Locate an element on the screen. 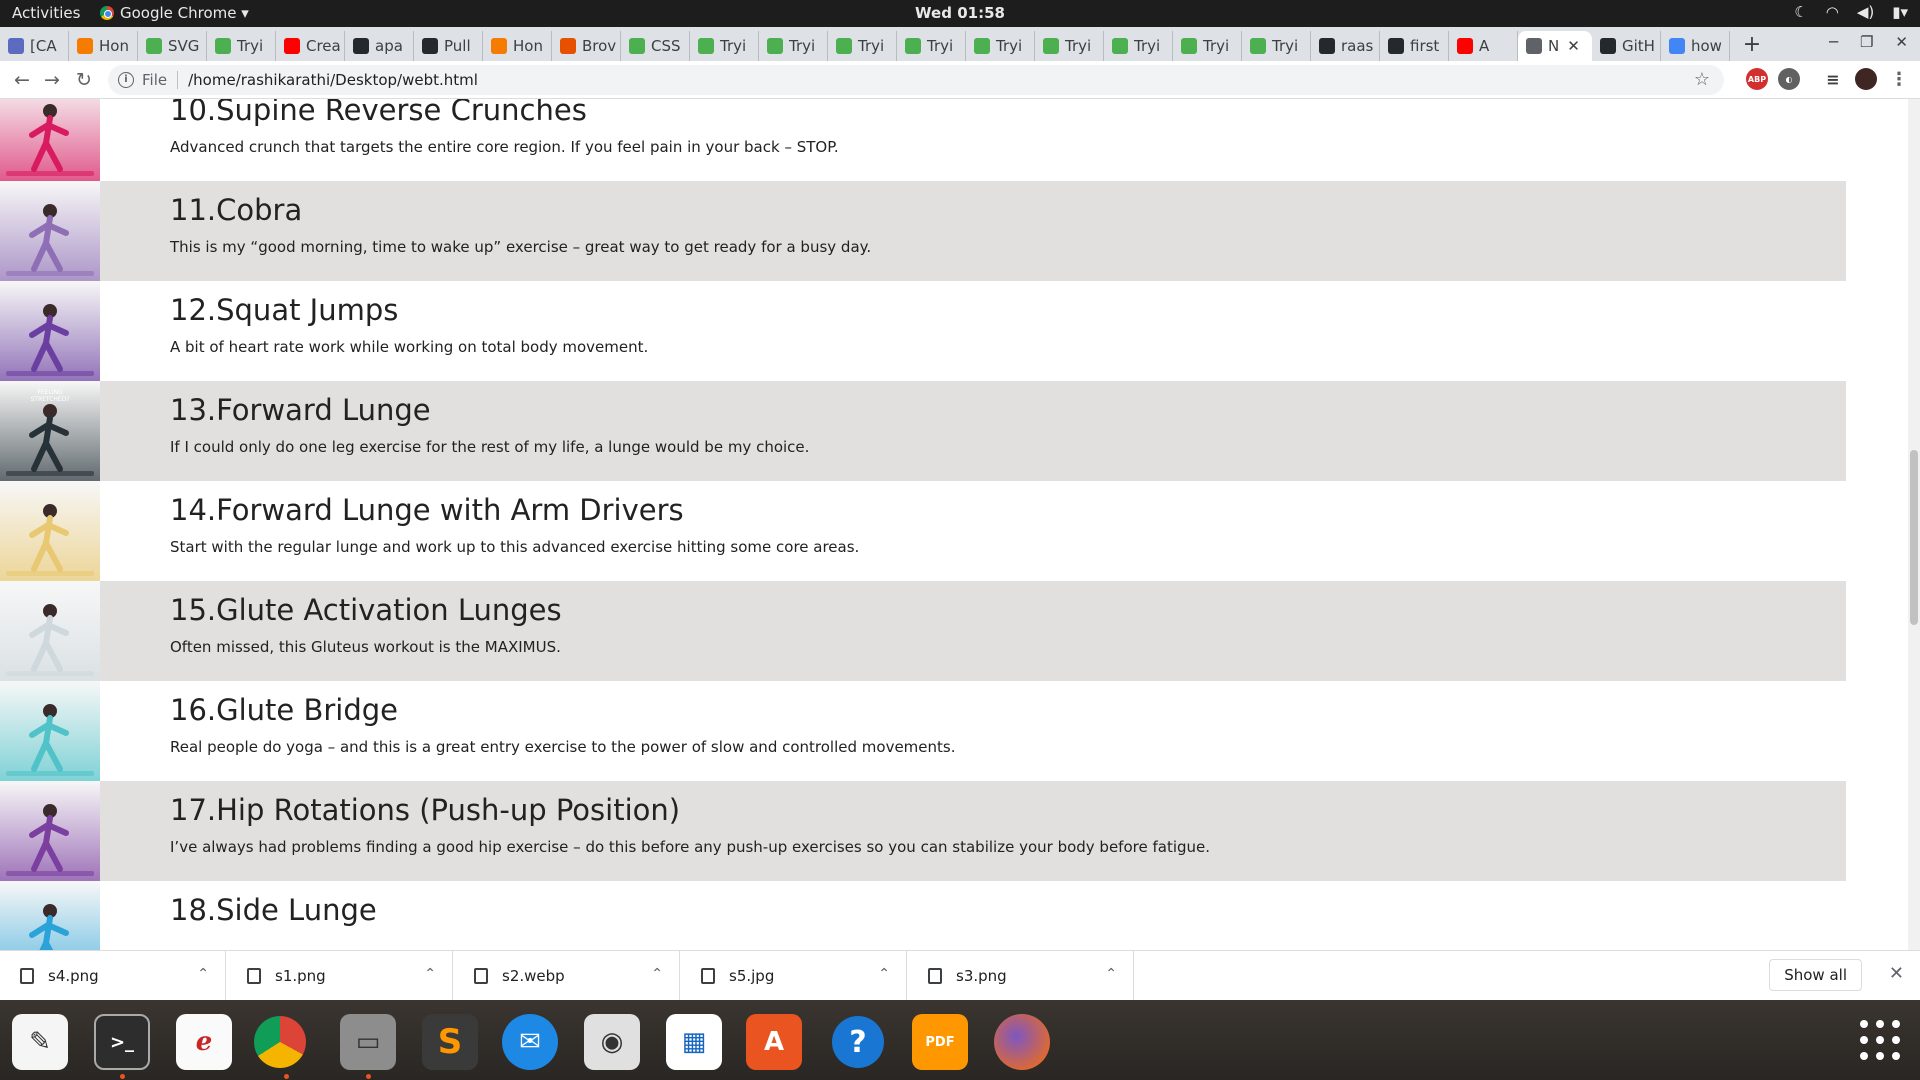 This screenshot has height=1080, width=1920. tab: Pull is located at coordinates (448, 46).